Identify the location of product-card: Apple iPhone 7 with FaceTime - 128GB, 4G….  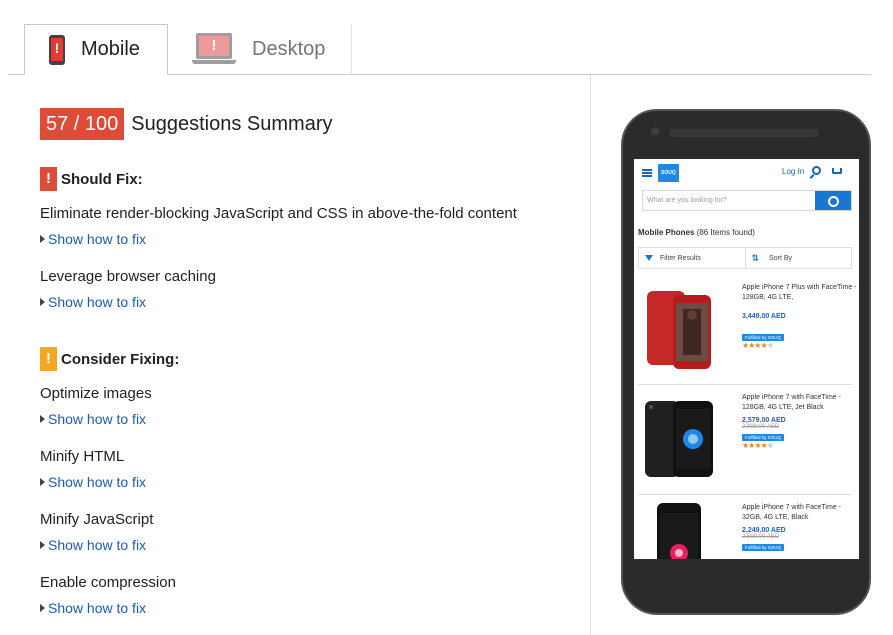
(745, 440).